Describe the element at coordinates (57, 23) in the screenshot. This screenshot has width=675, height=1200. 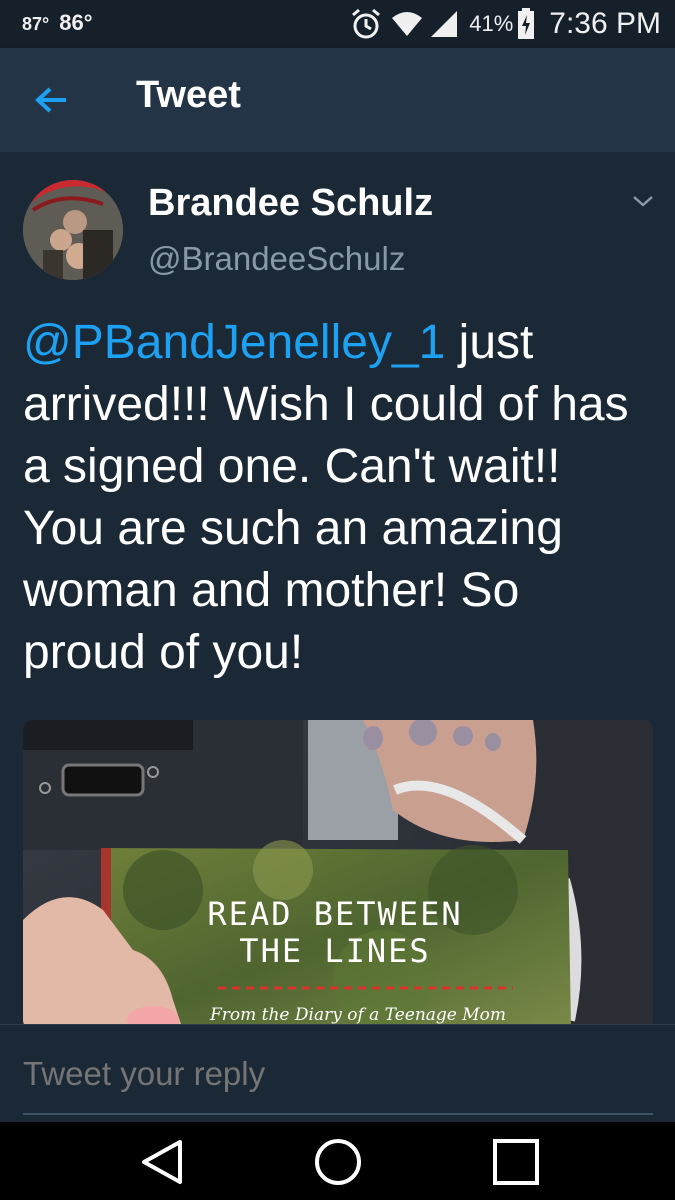
I see `status-temperatures: 87° 86°` at that location.